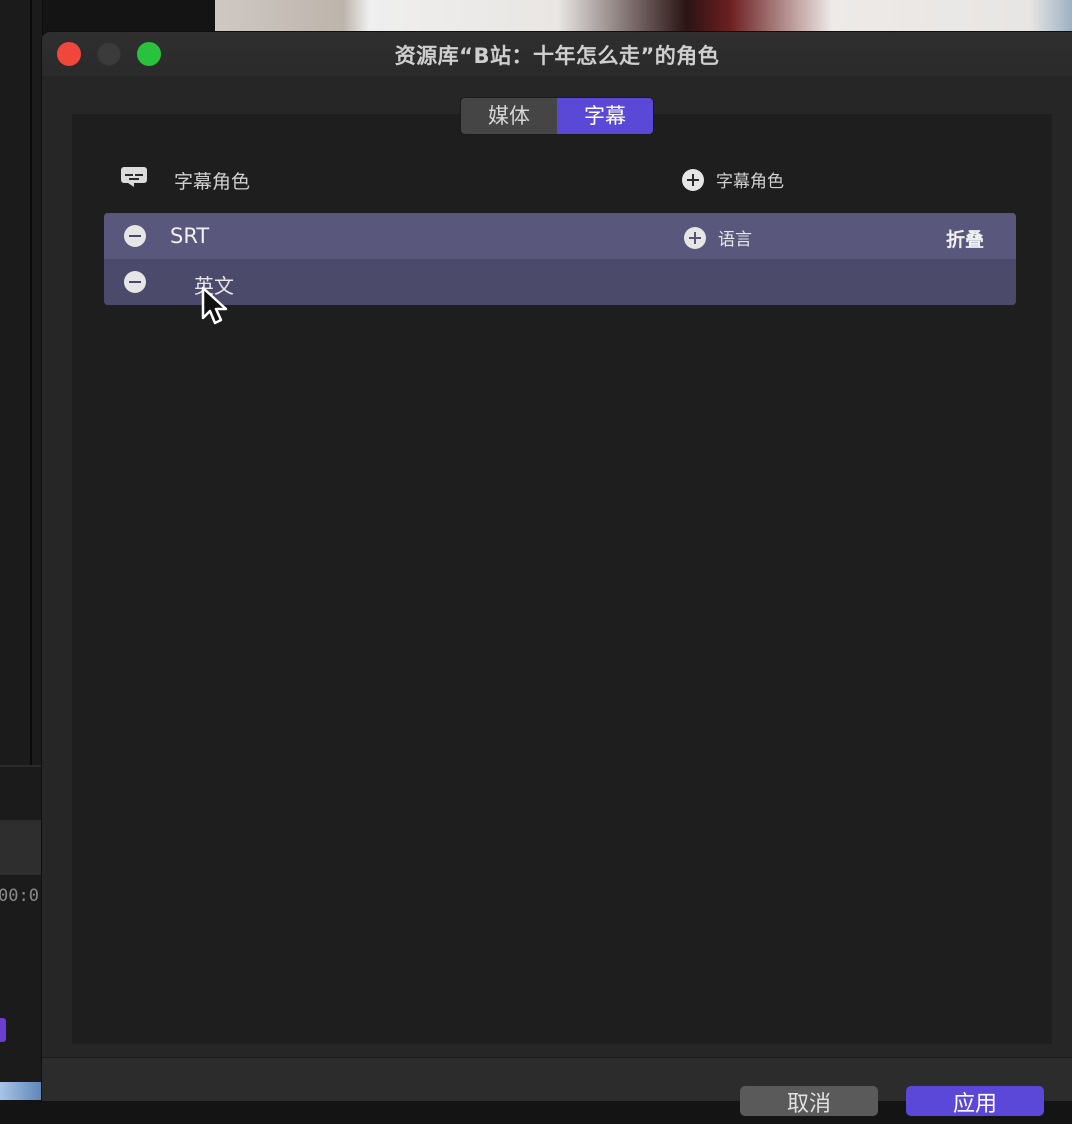 The image size is (1072, 1124). I want to click on background-timeline-clip, so click(3, 1030).